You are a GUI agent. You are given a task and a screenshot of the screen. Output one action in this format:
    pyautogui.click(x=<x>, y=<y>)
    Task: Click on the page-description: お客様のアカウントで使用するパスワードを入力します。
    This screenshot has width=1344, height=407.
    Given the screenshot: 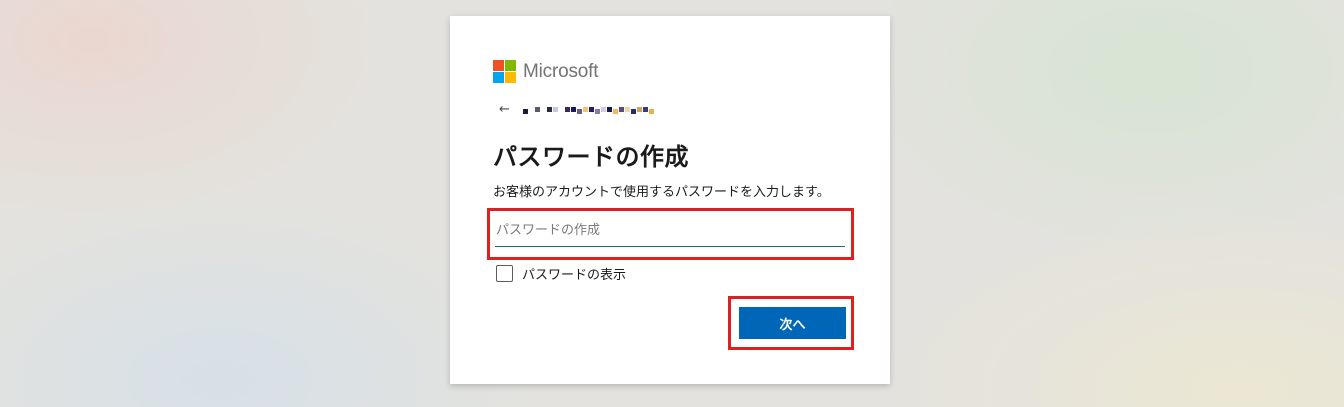 What is the action you would take?
    pyautogui.click(x=661, y=192)
    